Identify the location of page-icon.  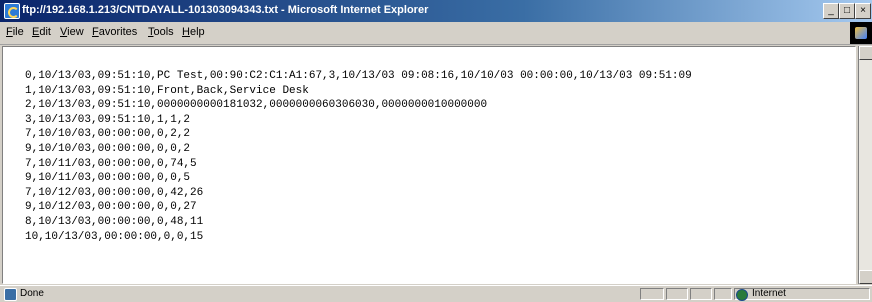
(10, 294).